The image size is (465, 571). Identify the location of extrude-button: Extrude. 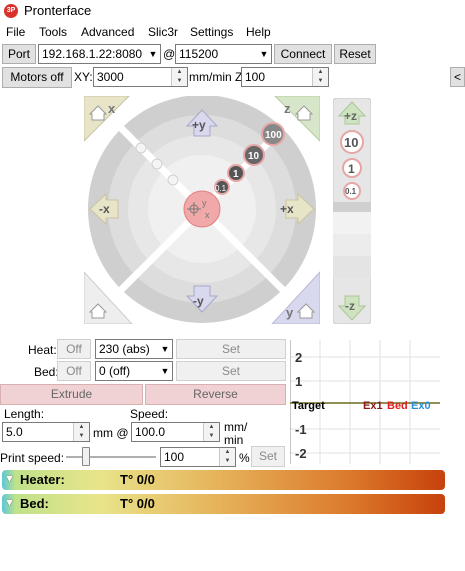
(71, 394).